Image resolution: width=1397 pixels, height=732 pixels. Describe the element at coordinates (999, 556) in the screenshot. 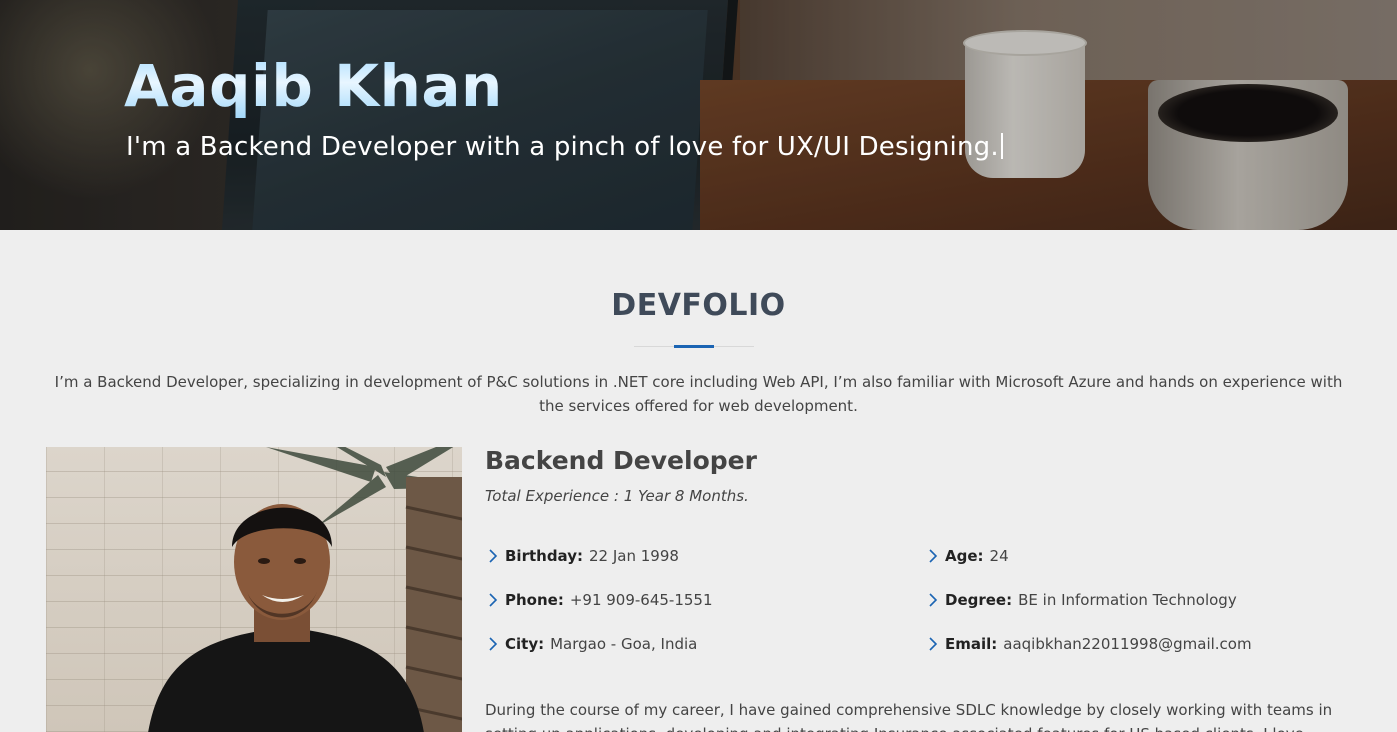

I see `detail-value: 24` at that location.